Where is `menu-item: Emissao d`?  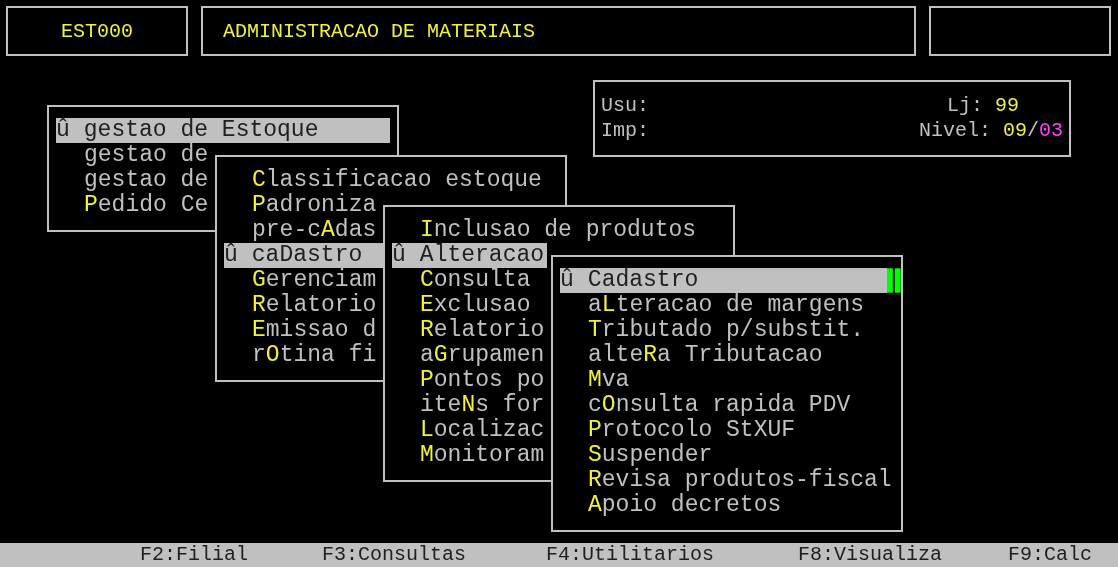 menu-item: Emissao d is located at coordinates (300, 330).